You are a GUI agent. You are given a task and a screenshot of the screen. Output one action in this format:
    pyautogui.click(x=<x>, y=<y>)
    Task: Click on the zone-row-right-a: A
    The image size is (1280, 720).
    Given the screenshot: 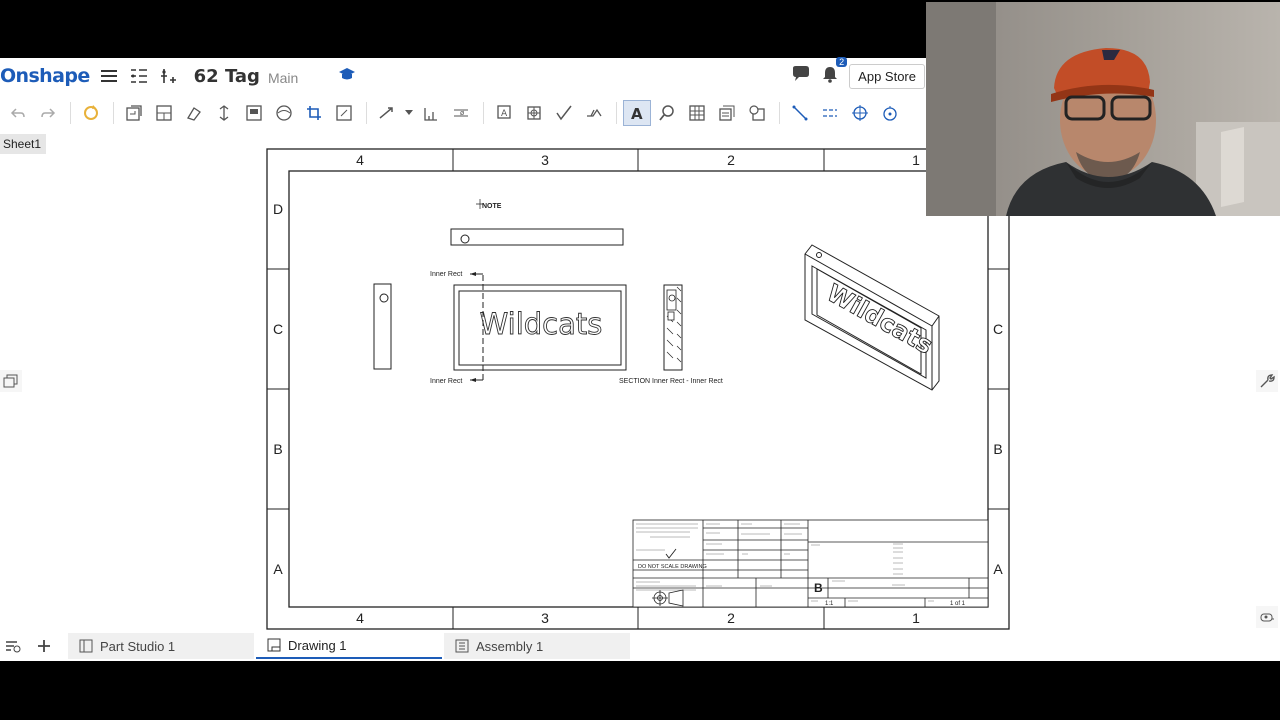 What is the action you would take?
    pyautogui.click(x=998, y=569)
    